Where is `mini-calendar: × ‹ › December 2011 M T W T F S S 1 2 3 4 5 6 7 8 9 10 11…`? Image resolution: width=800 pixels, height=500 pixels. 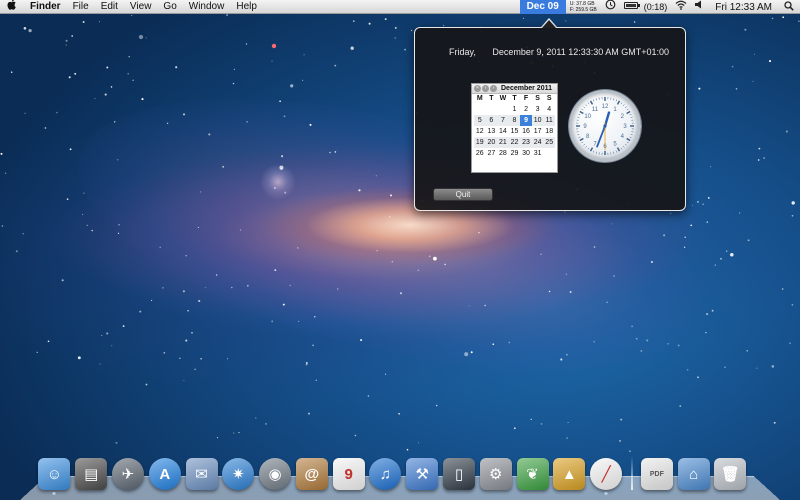
mini-calendar: × ‹ › December 2011 M T W T F S S 1 2 3 4 5 6 7 8 9 10 11… is located at coordinates (514, 128).